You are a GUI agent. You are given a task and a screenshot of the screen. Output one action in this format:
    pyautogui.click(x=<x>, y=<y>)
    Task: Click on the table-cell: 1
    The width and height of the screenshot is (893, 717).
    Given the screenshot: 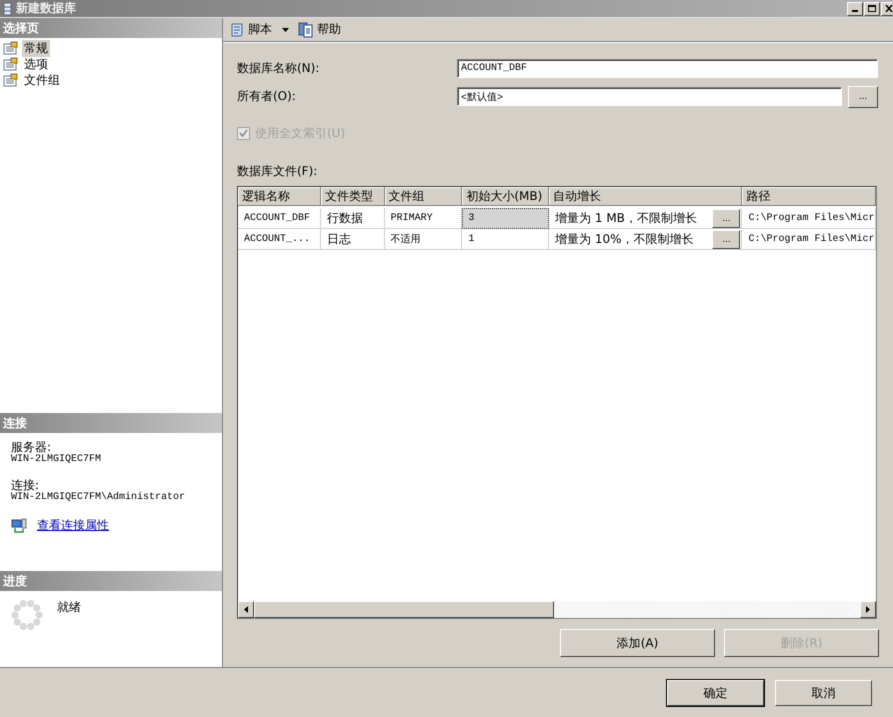 What is the action you would take?
    pyautogui.click(x=506, y=239)
    